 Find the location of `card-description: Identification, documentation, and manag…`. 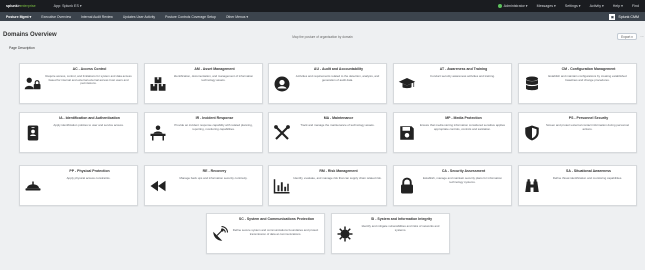

card-description: Identification, documentation, and manag… is located at coordinates (213, 78).